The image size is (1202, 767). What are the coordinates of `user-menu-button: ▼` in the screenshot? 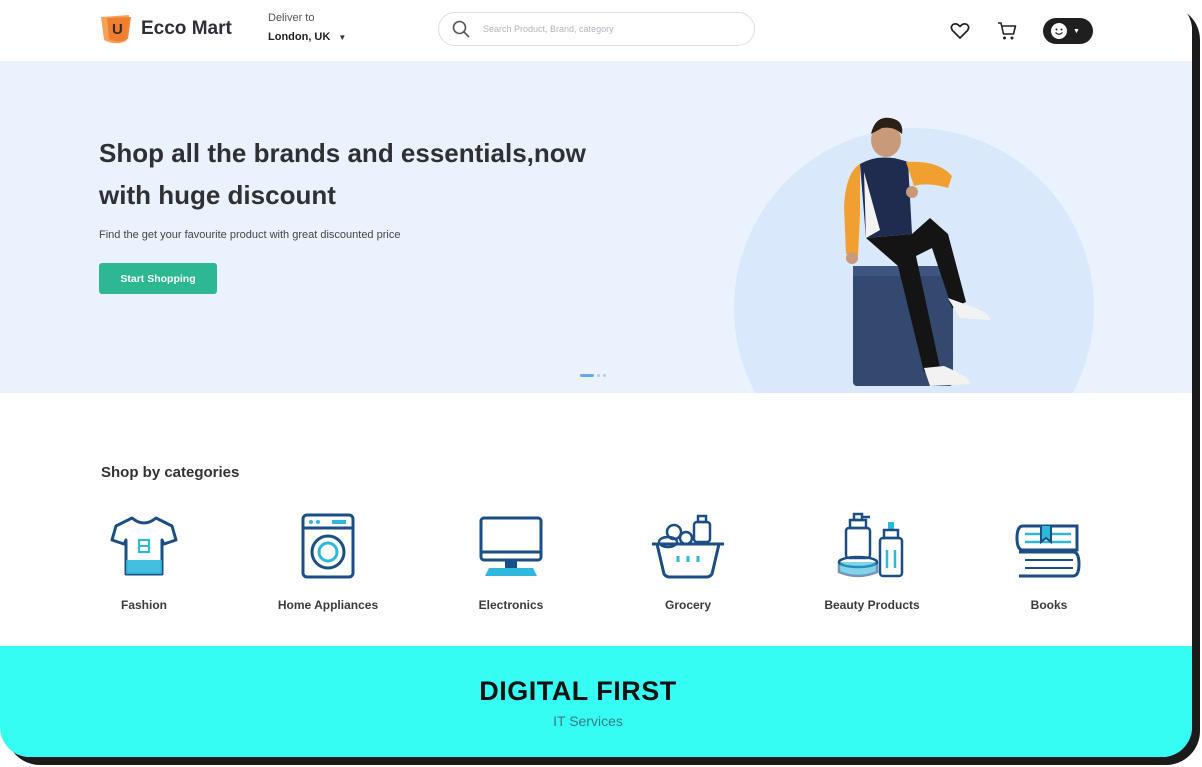 It's located at (1068, 31).